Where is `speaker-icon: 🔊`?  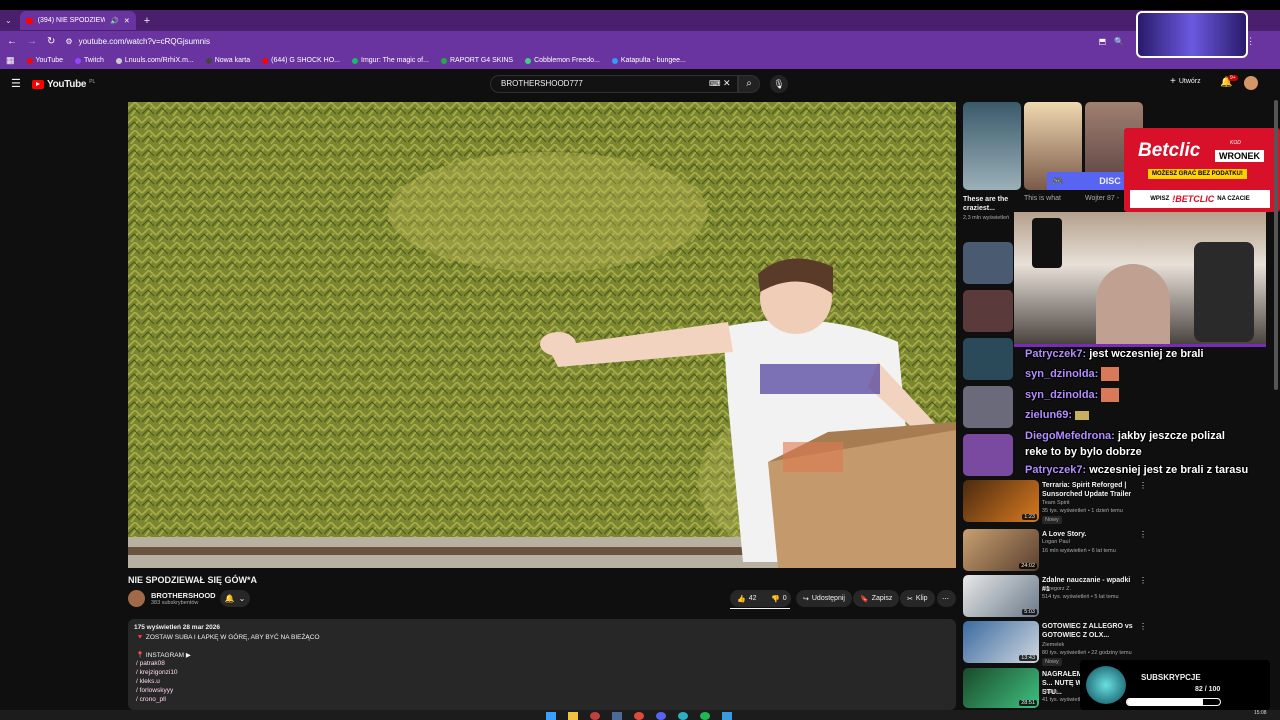
speaker-icon: 🔊 is located at coordinates (114, 21).